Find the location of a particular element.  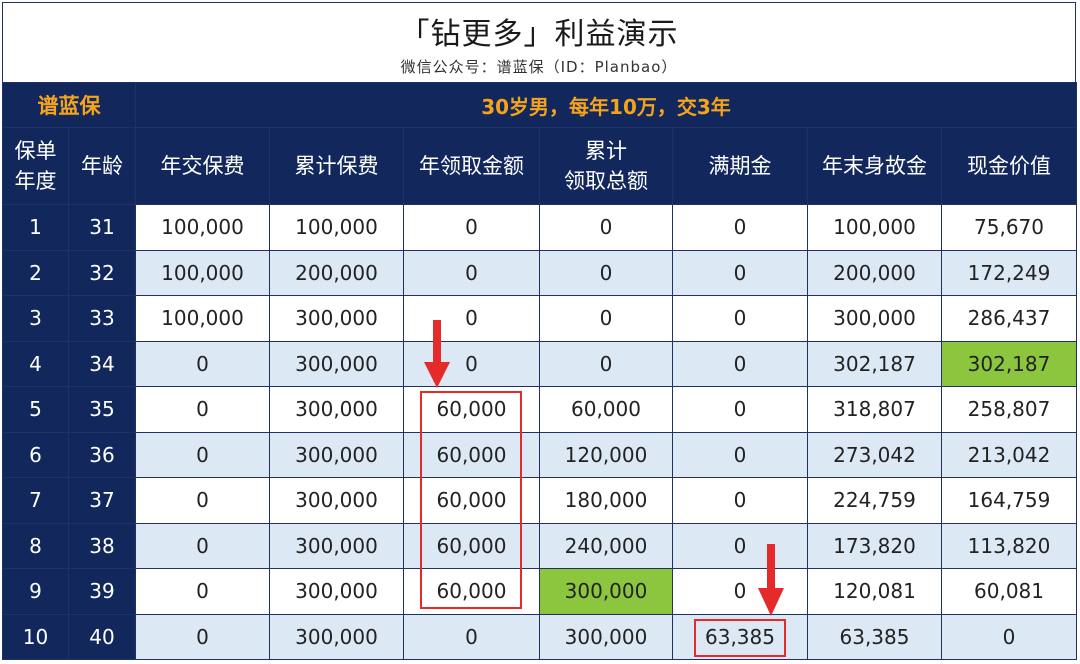

cell-policy-year: 7 is located at coordinates (35, 500).